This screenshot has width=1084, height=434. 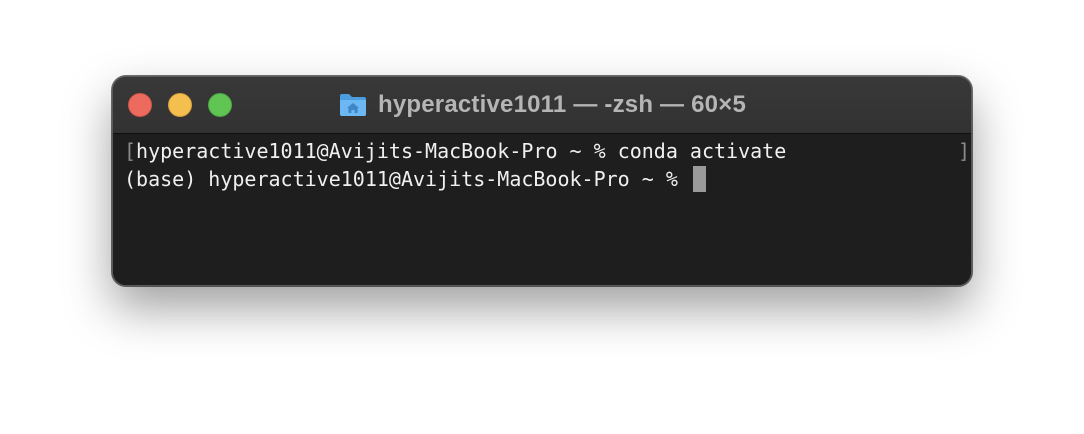 I want to click on text-cursor, so click(x=699, y=179).